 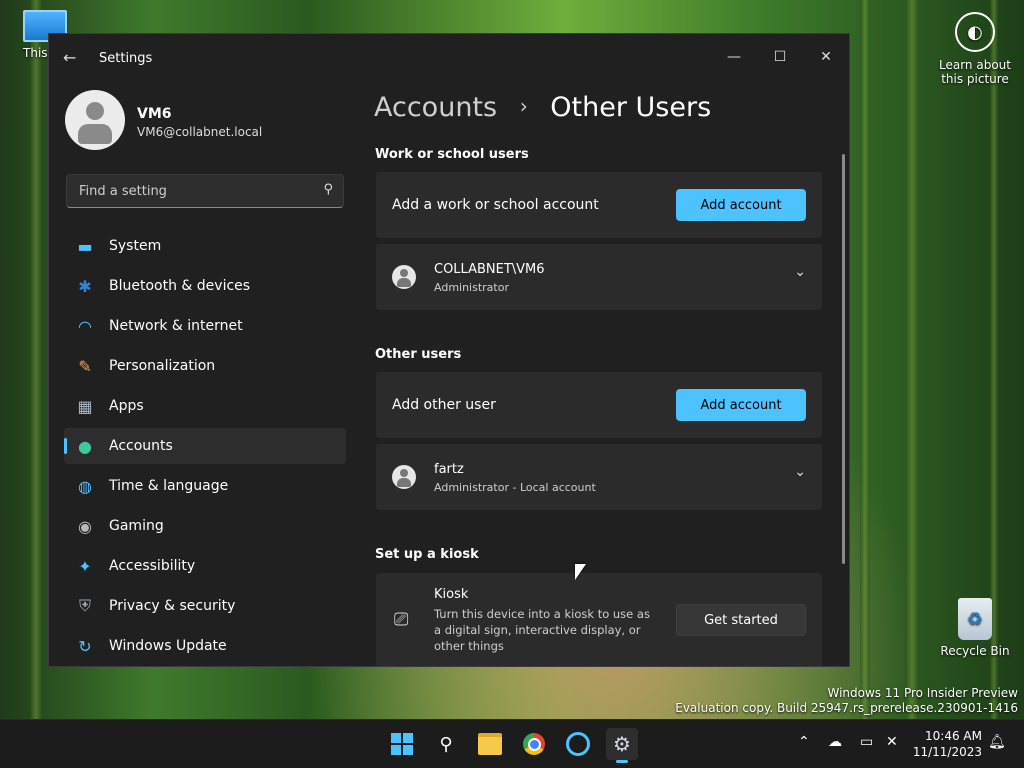 What do you see at coordinates (85, 326) in the screenshot?
I see `wifi-icon: ◠` at bounding box center [85, 326].